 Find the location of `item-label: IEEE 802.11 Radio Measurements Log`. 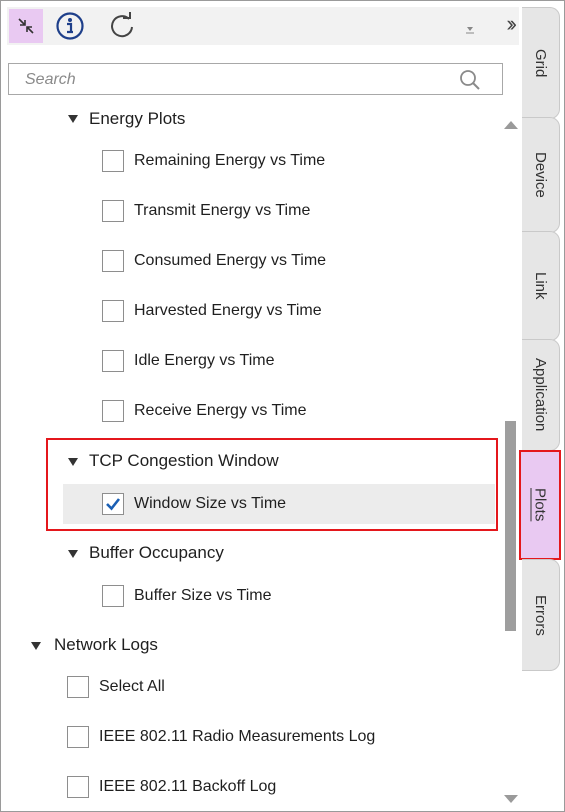

item-label: IEEE 802.11 Radio Measurements Log is located at coordinates (237, 736).